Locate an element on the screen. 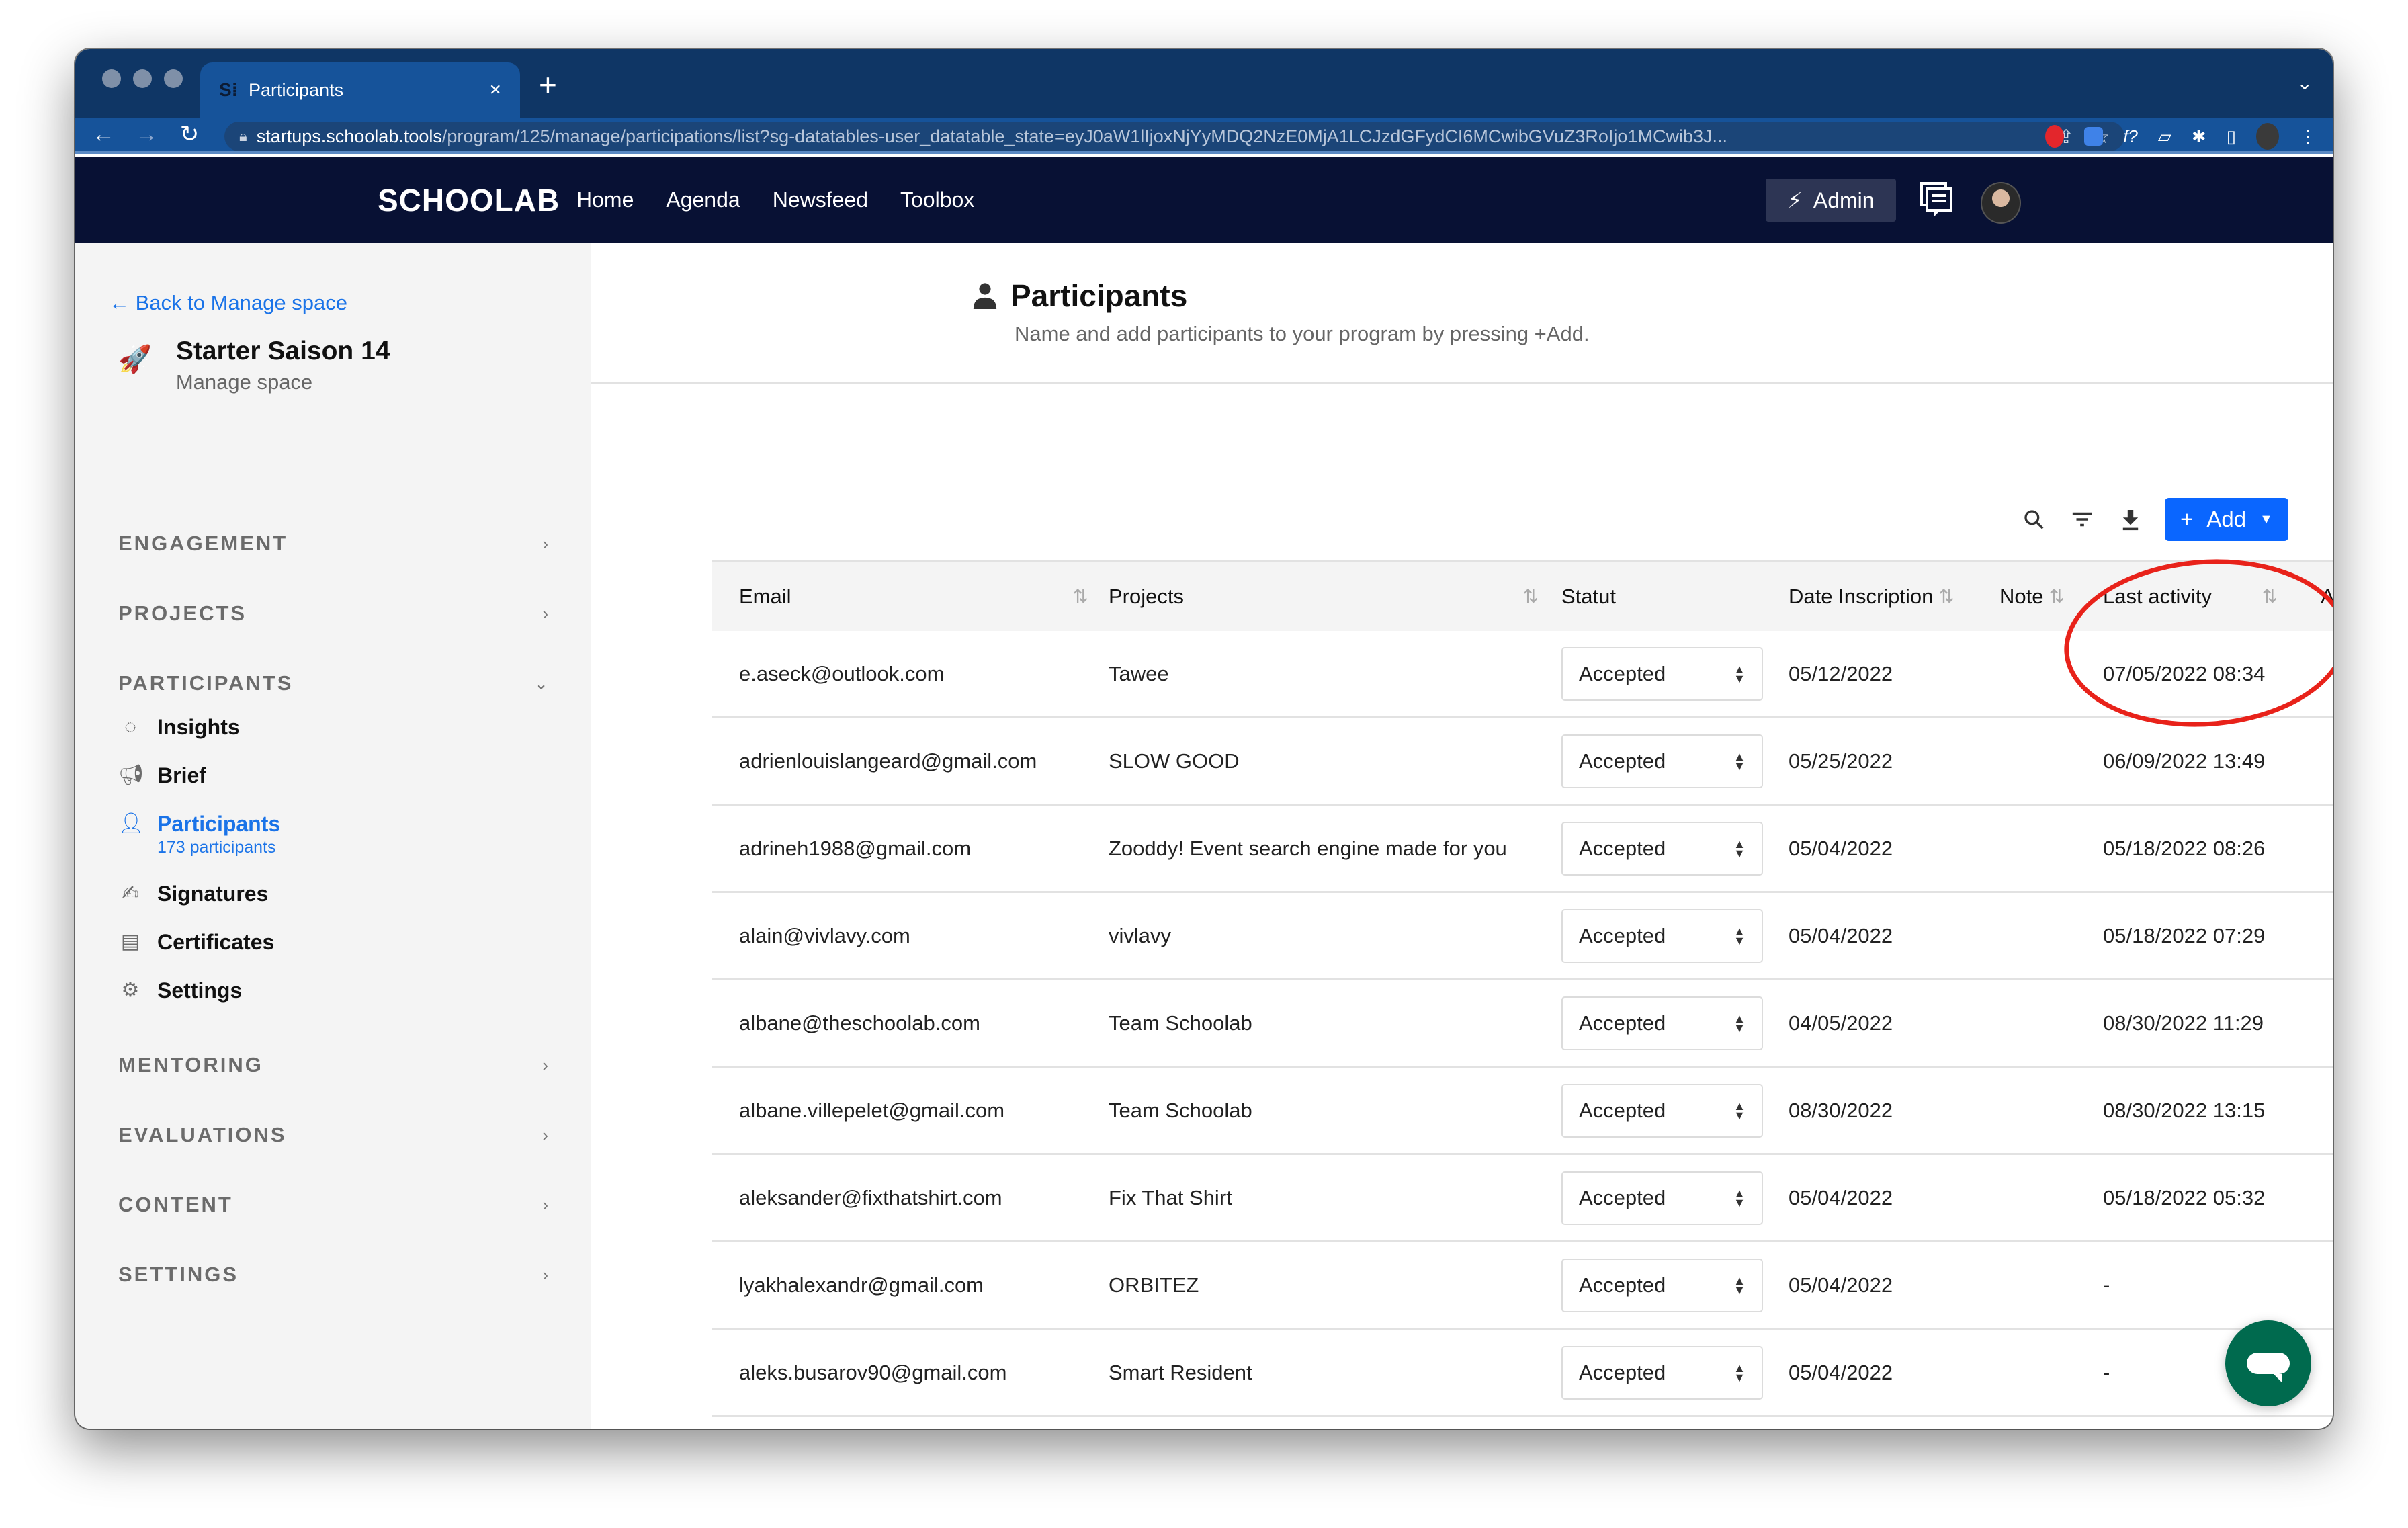 This screenshot has width=2408, height=1528. nav-toolbox: Toolbox is located at coordinates (937, 199).